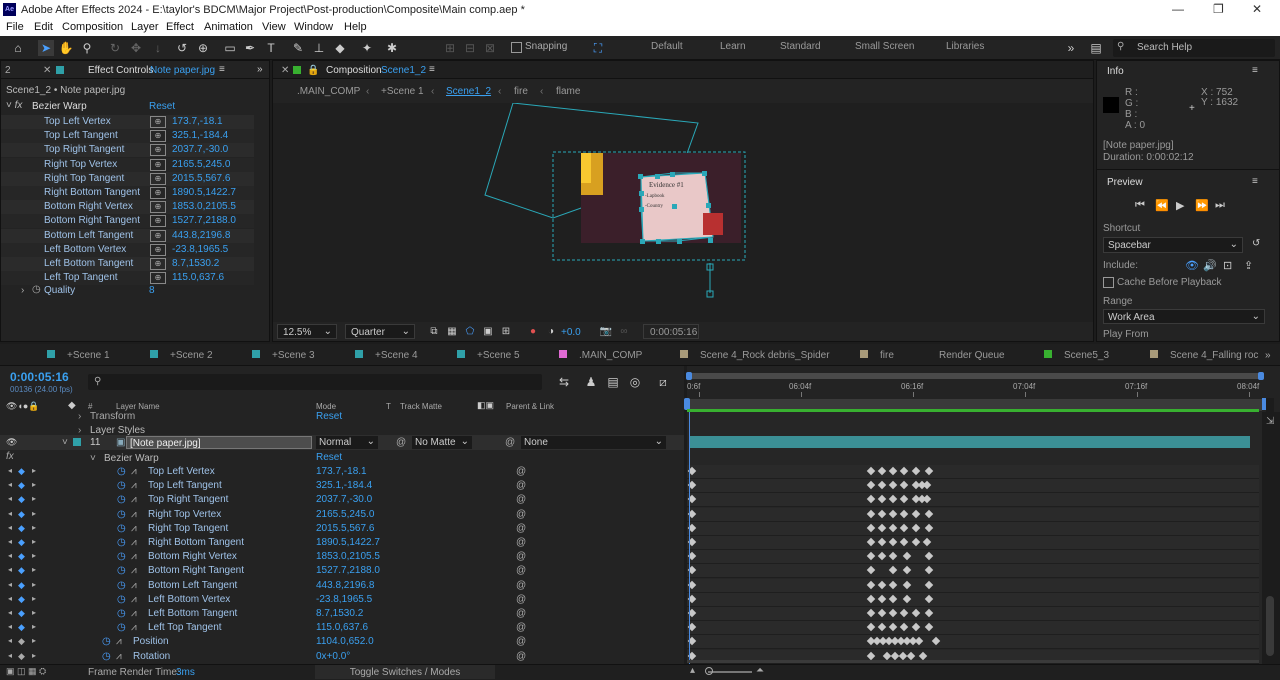  I want to click on av-switches-icons: 👁◖●🔒, so click(23, 406).